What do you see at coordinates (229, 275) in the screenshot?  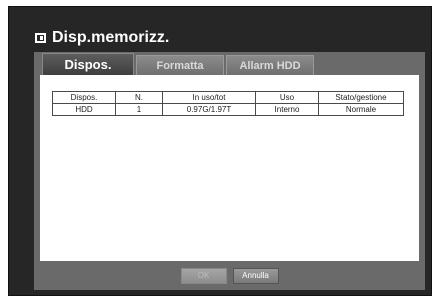 I see `button-bar: OK Annulla` at bounding box center [229, 275].